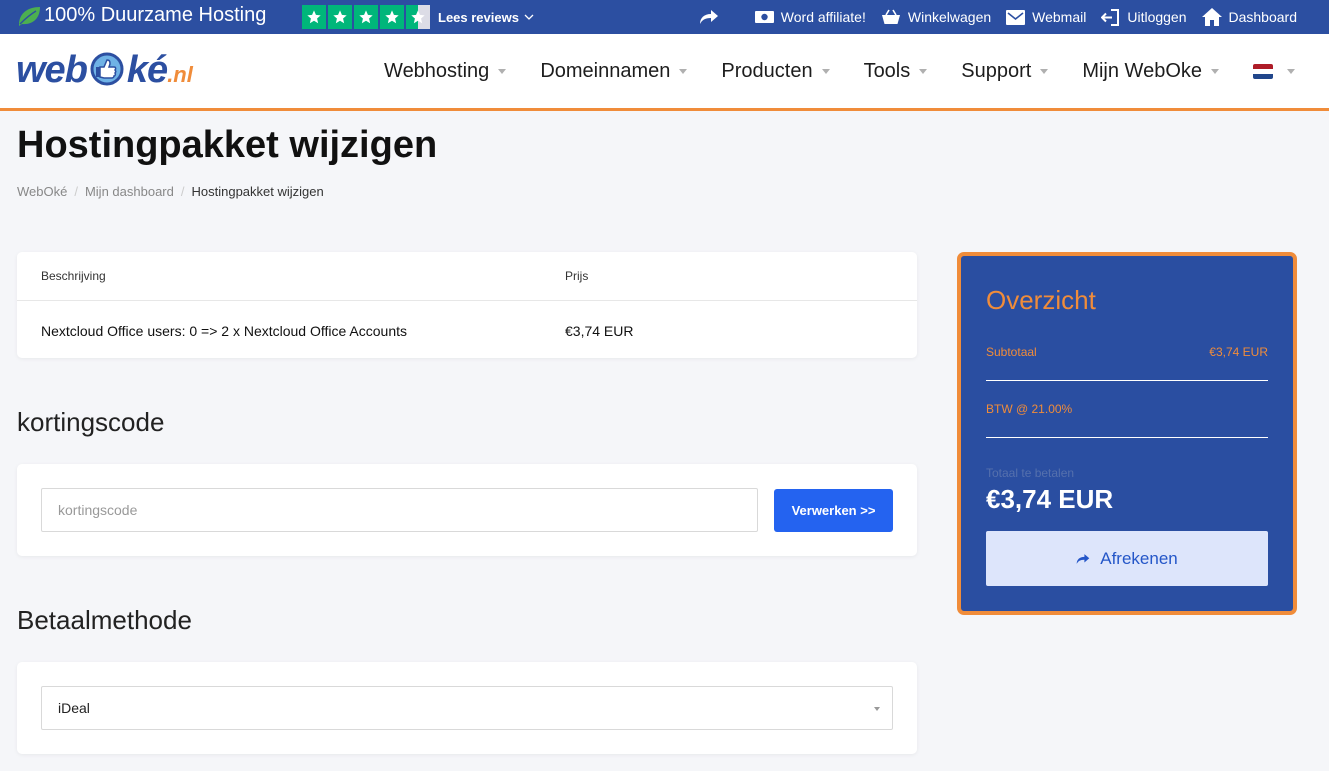  Describe the element at coordinates (1030, 473) in the screenshot. I see `total-label: Totaal te betalen` at that location.